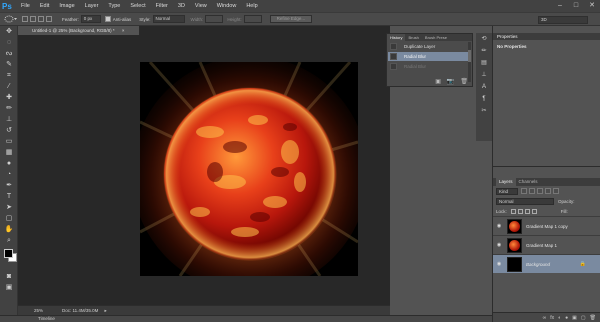  I want to click on zoom-tool-icon: ⌕, so click(9, 241).